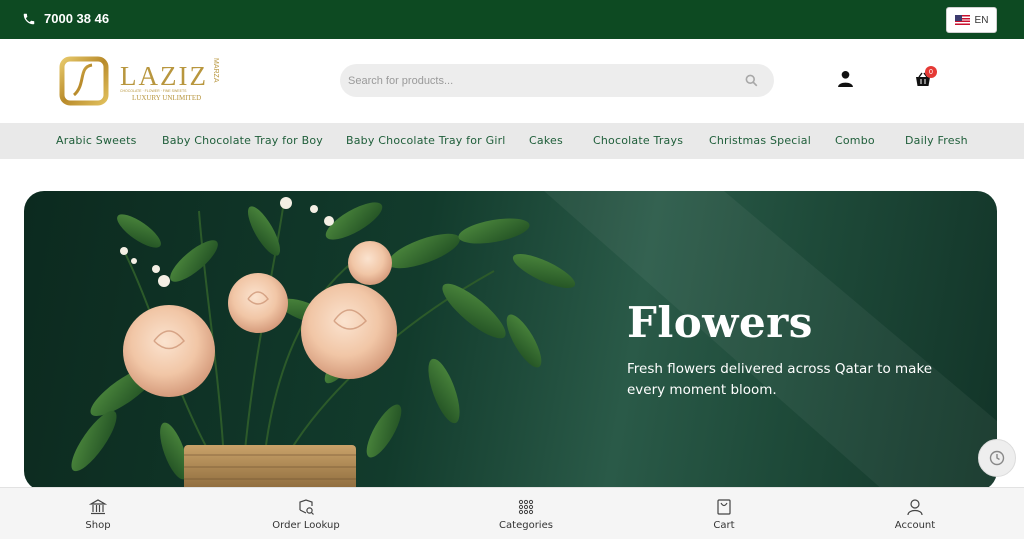 The image size is (1024, 540). I want to click on bottom-nav-order-lookup: Order Lookup, so click(306, 514).